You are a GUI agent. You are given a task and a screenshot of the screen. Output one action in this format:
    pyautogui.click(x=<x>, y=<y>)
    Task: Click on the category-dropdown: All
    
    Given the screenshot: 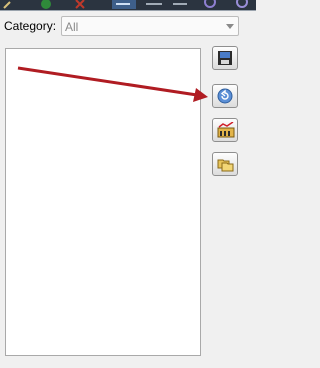 What is the action you would take?
    pyautogui.click(x=150, y=26)
    